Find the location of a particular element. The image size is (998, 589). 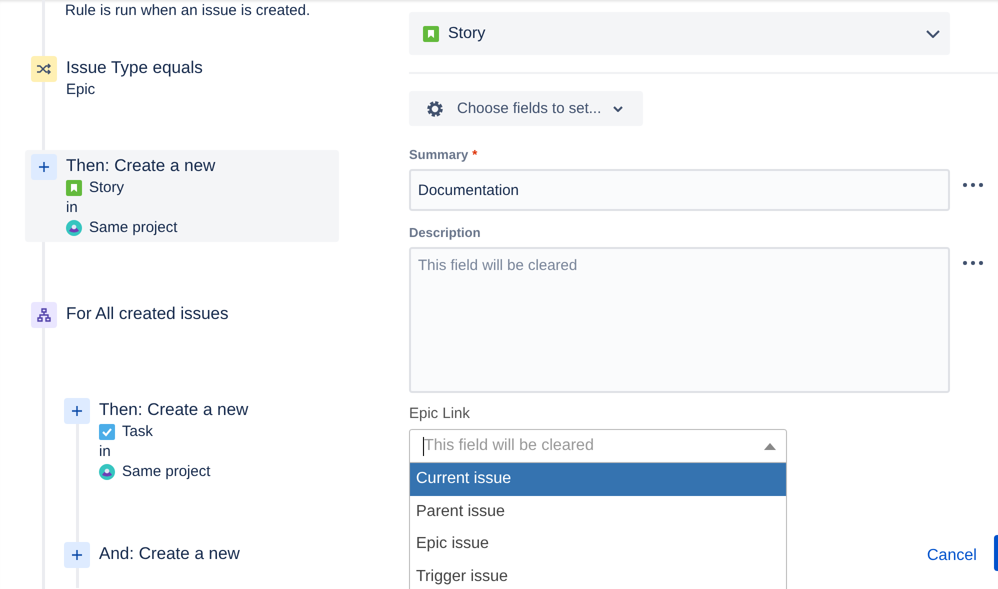

field-label: Summary is located at coordinates (438, 154).